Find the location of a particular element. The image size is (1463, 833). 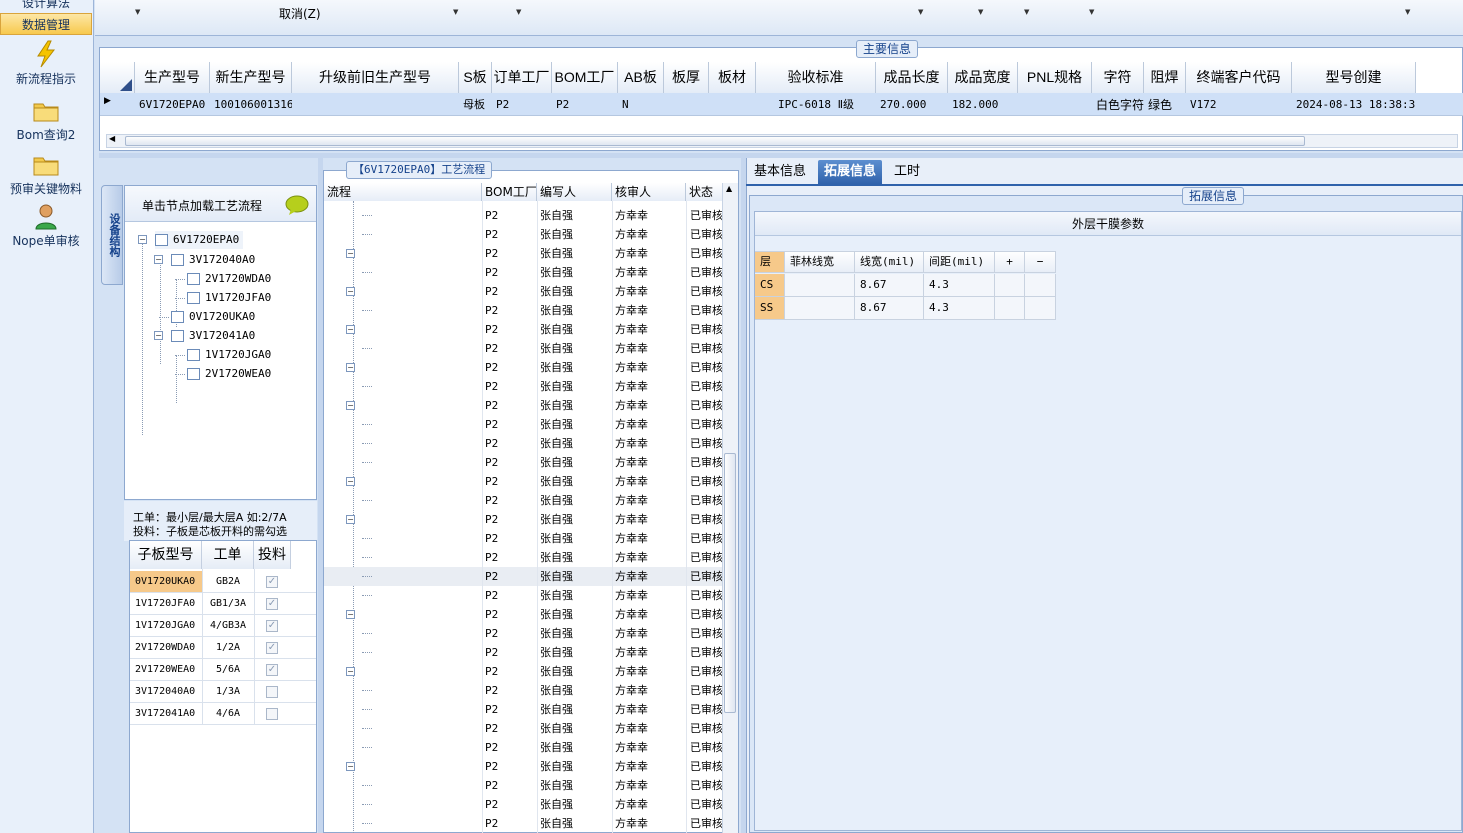

table-row: 显影1P2张自强方幸幸已审核 is located at coordinates (523, 595).